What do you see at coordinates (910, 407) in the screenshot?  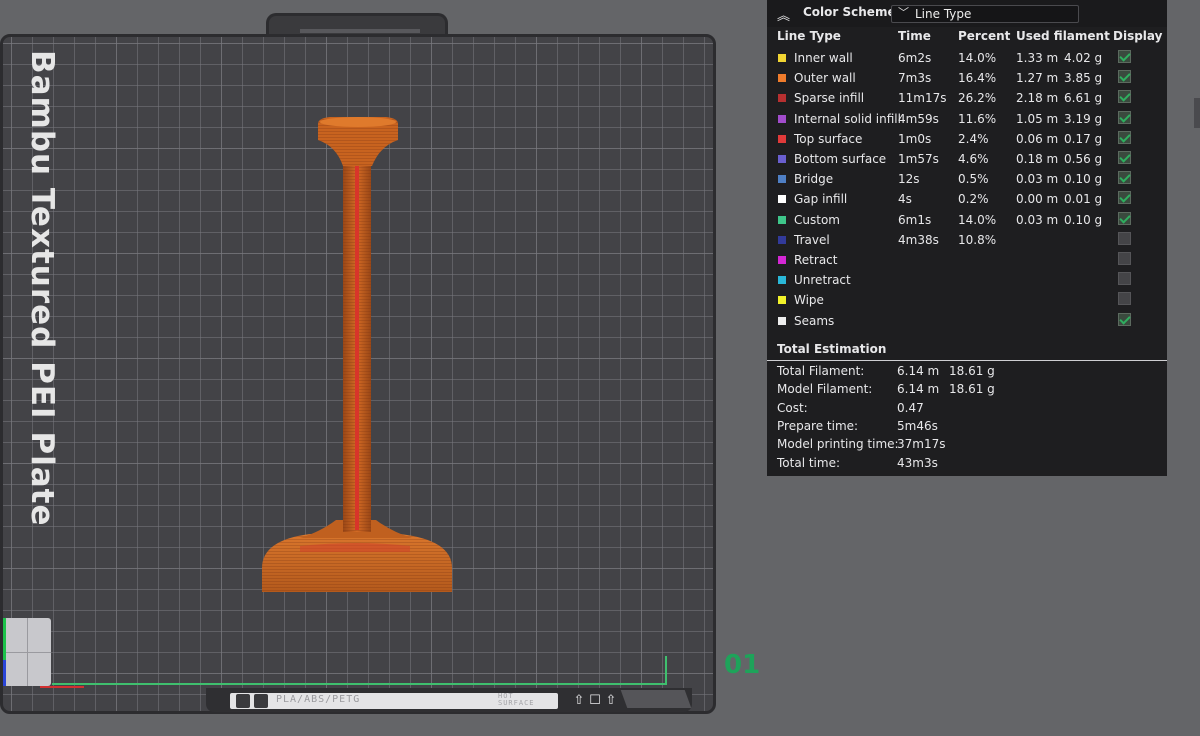 I see `estimation-value: 0.47` at bounding box center [910, 407].